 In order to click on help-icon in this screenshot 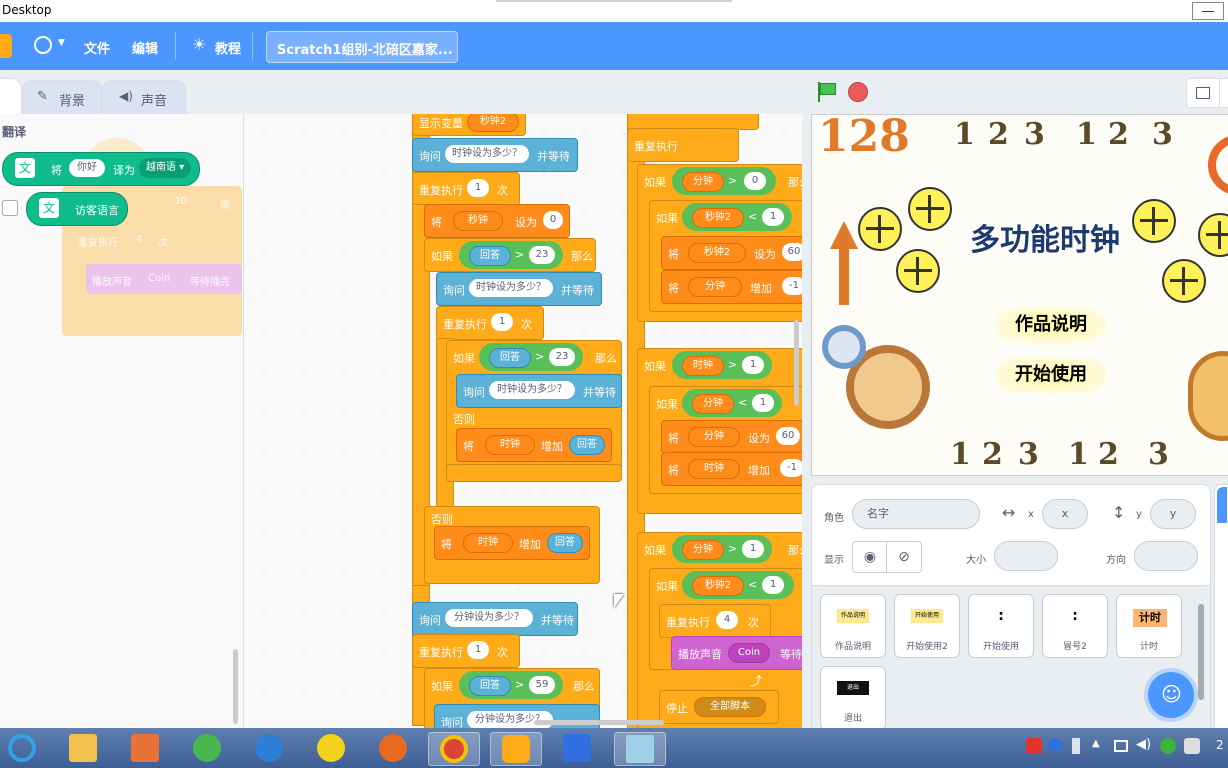, I will do `click(1055, 745)`.